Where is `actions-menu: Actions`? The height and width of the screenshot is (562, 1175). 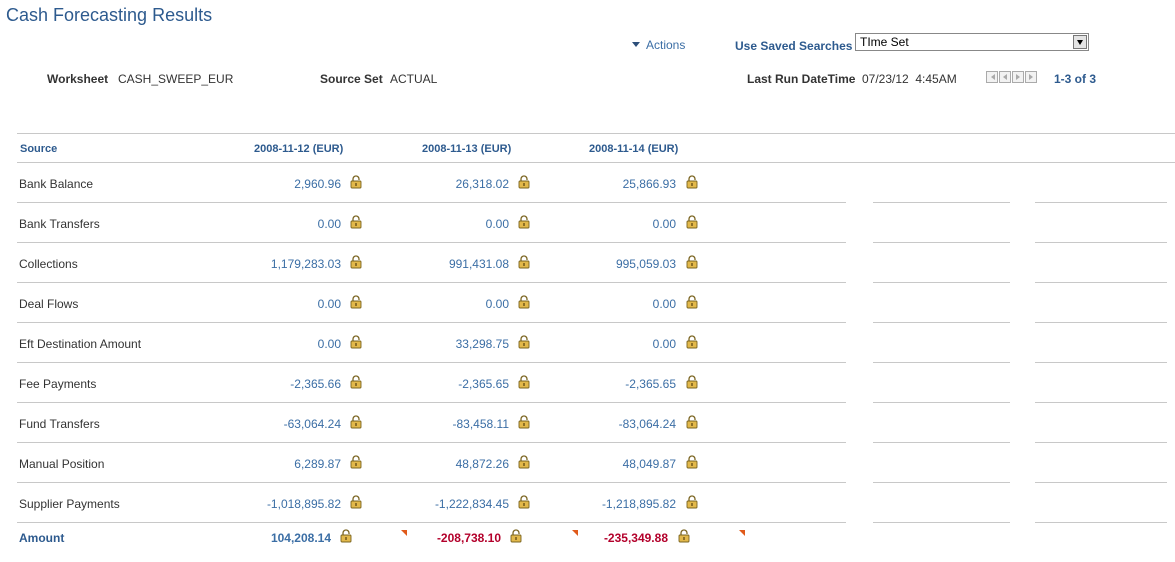
actions-menu: Actions is located at coordinates (658, 45).